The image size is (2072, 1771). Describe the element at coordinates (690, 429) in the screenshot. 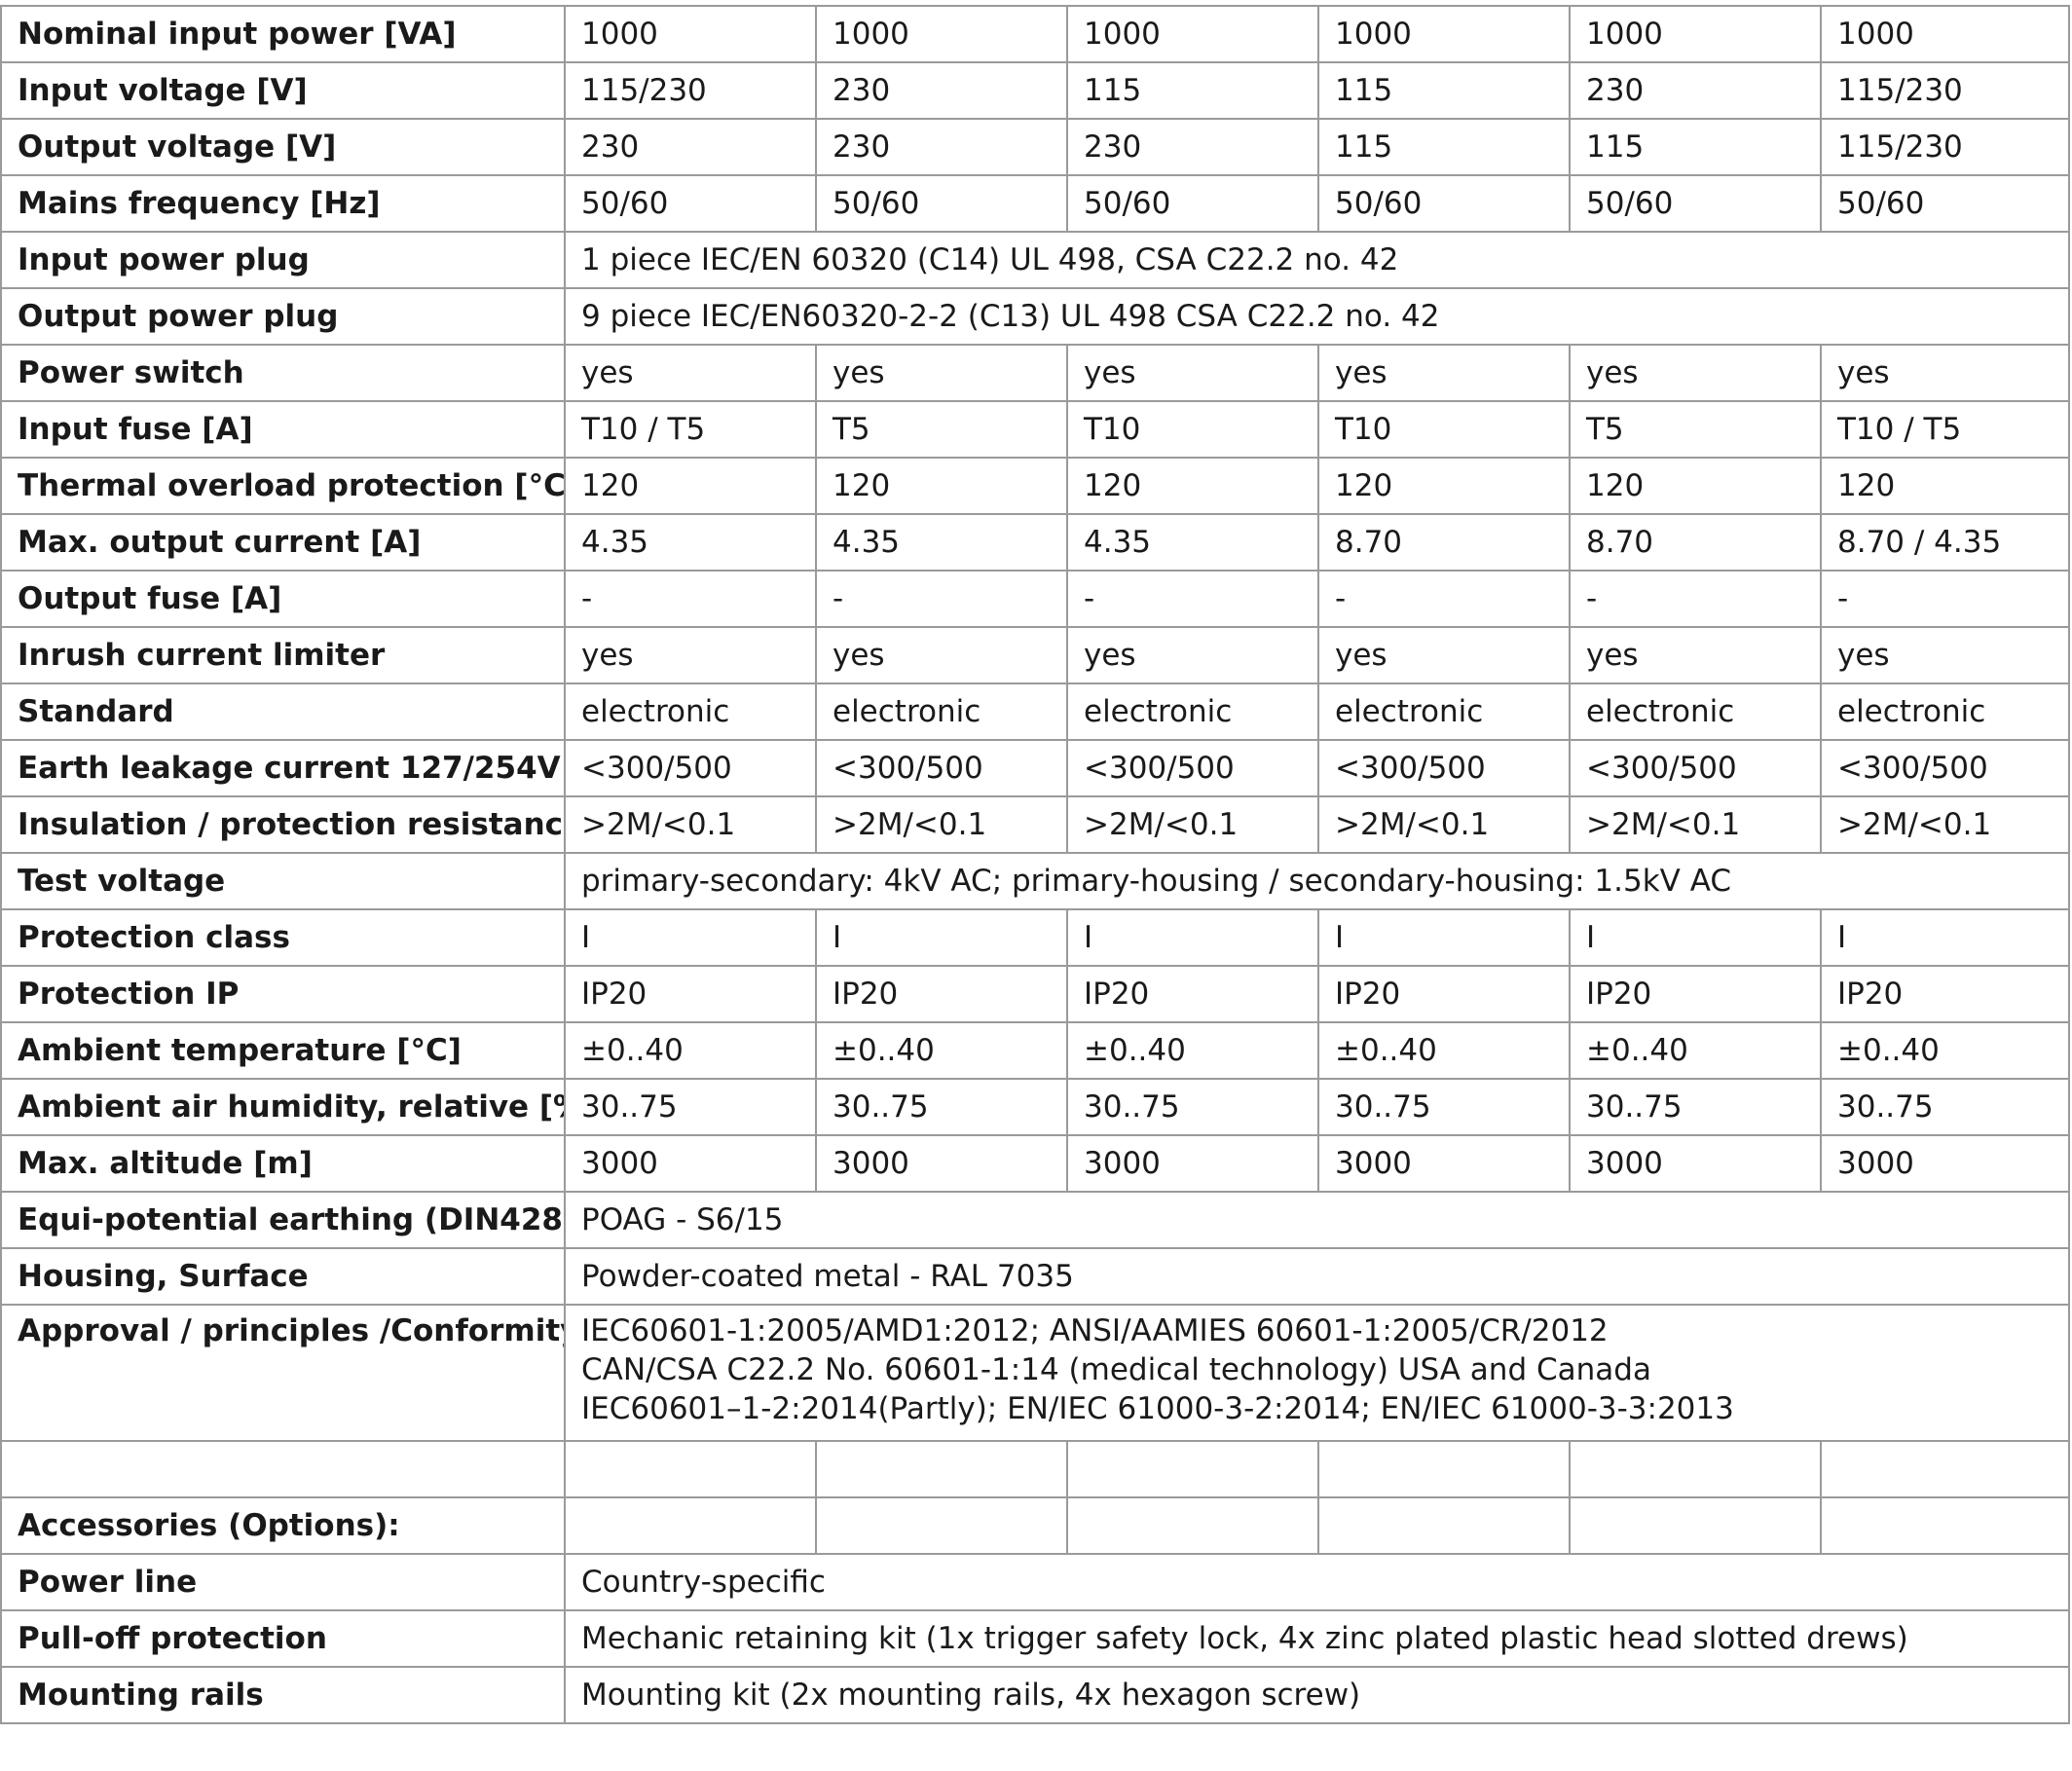

I see `table-cell: T10 / T5` at that location.